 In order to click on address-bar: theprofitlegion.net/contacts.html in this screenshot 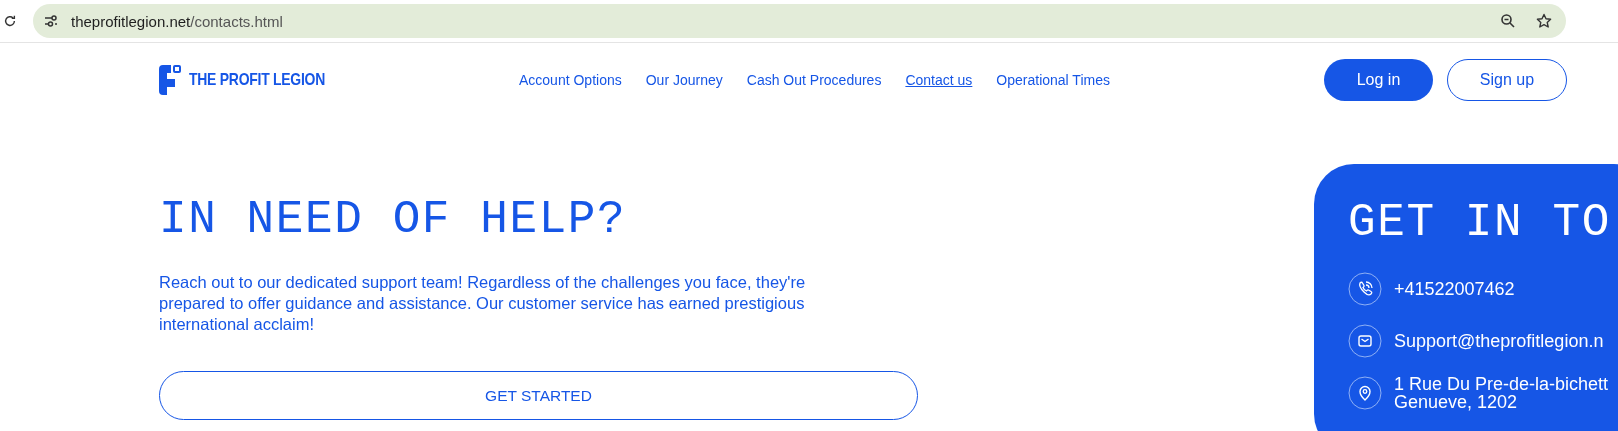, I will do `click(799, 21)`.